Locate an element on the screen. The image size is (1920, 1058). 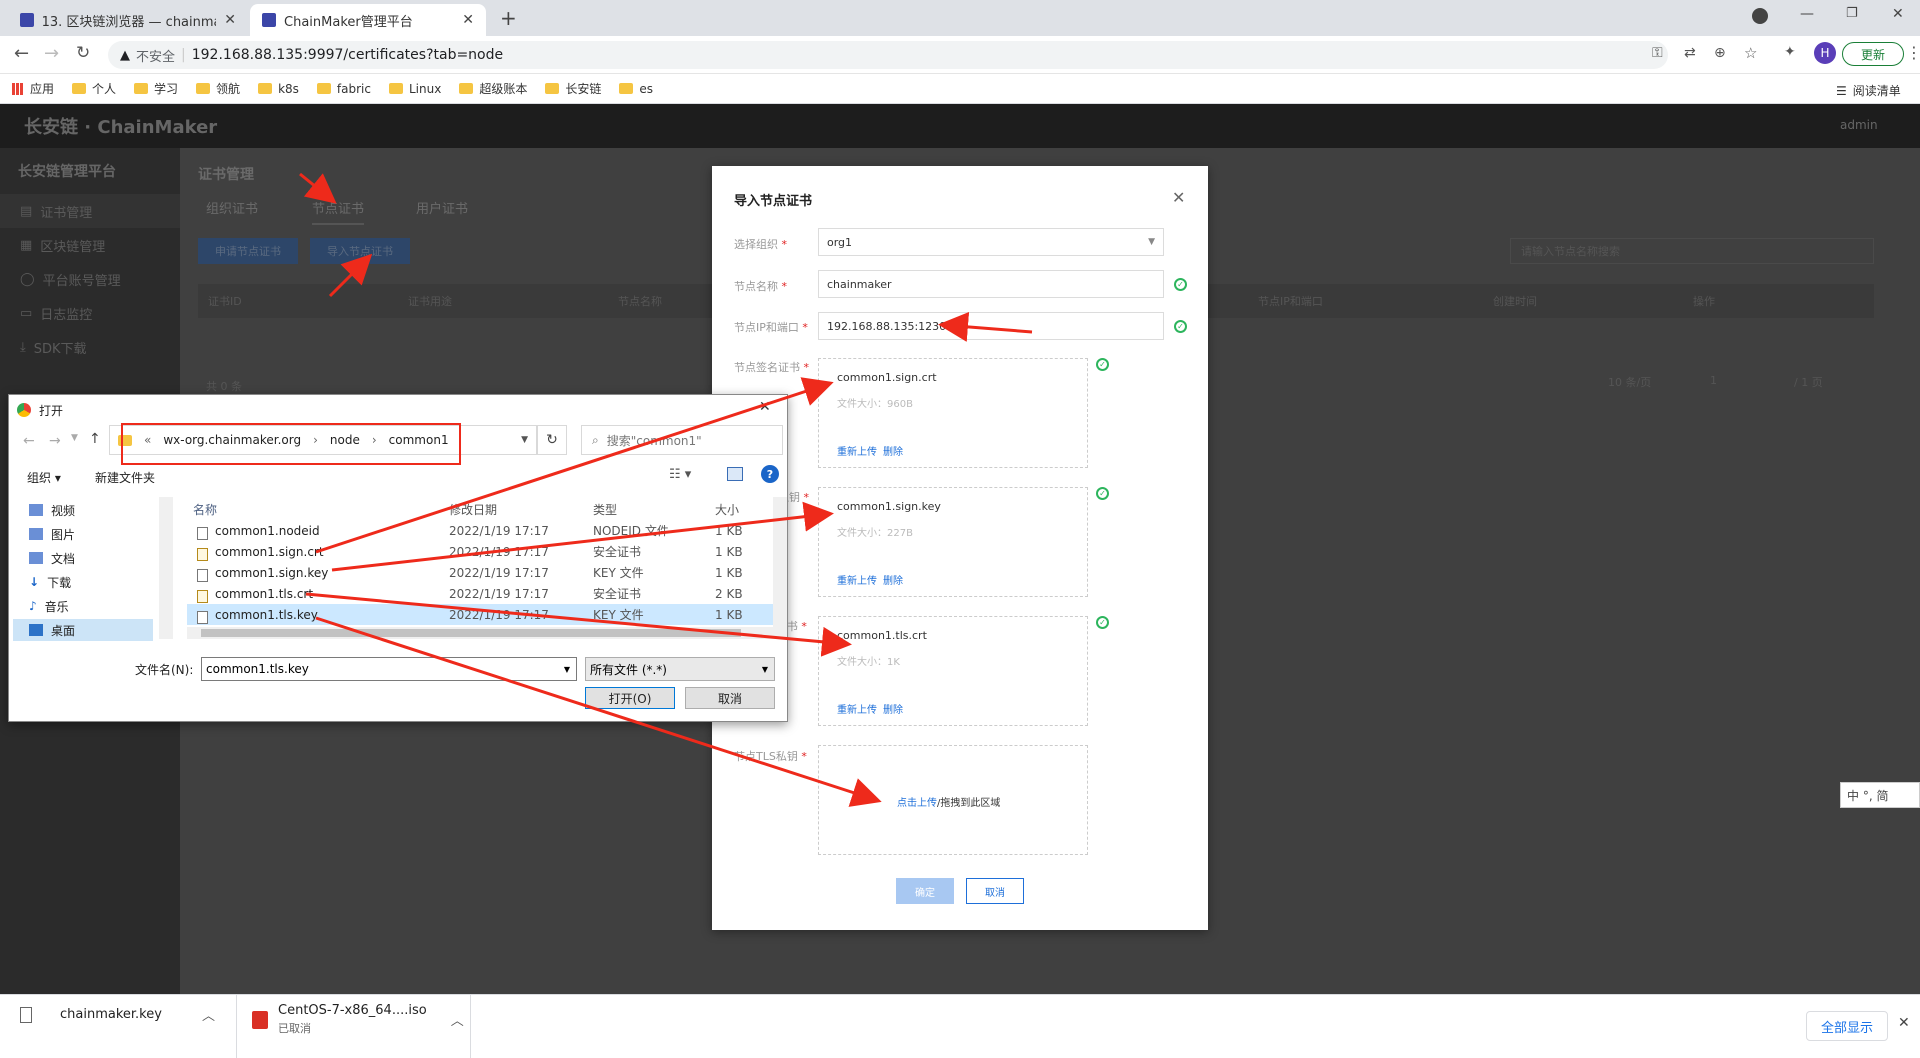
iso-file-icon is located at coordinates (260, 1019).